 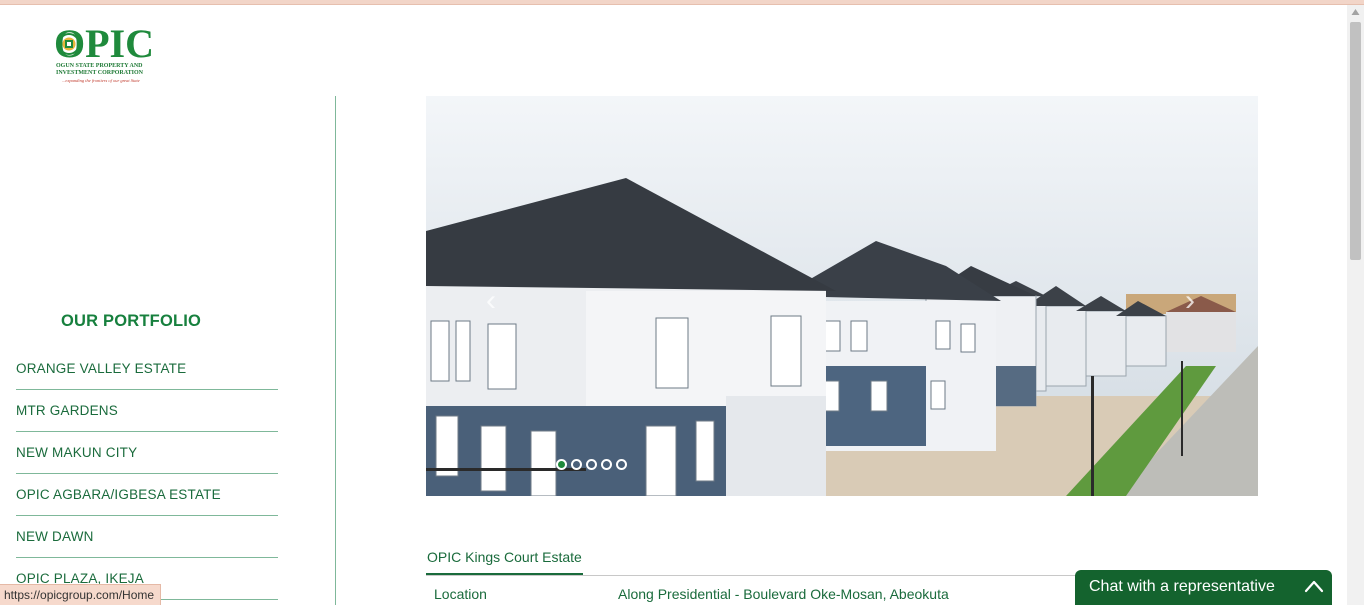 What do you see at coordinates (1314, 586) in the screenshot?
I see `chevron-up-icon` at bounding box center [1314, 586].